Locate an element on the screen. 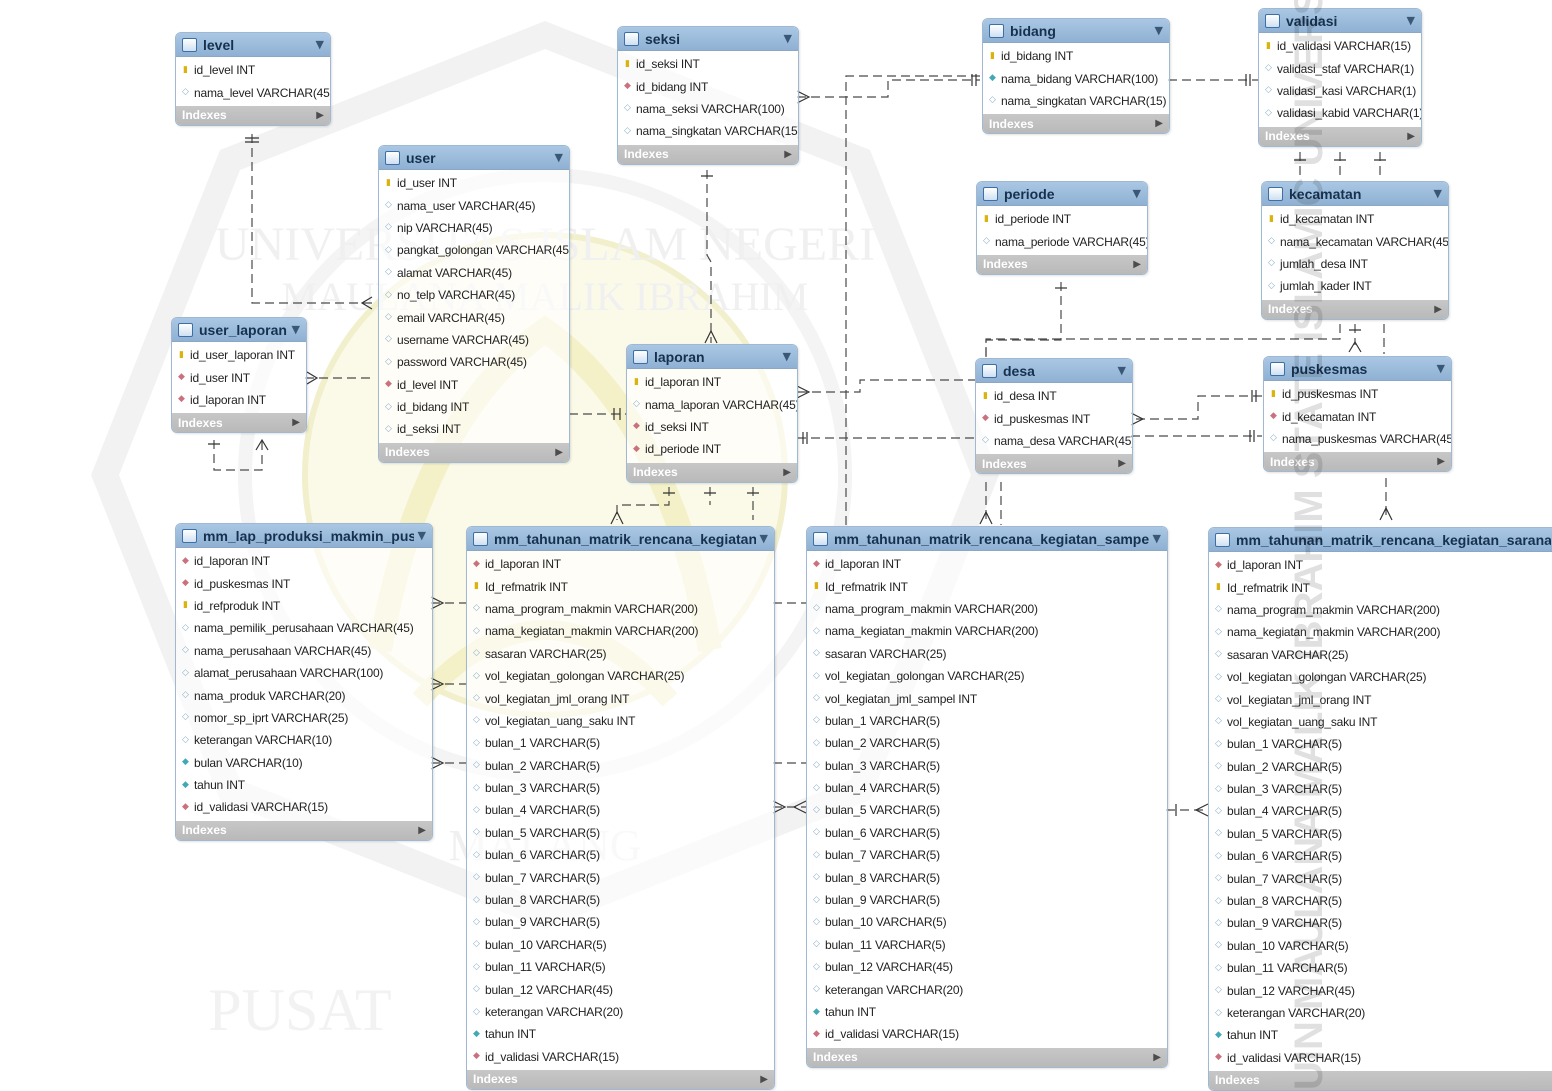 This screenshot has width=1552, height=1091. column-row: ◇ bulan_2 VARCHAR(5) is located at coordinates (987, 743).